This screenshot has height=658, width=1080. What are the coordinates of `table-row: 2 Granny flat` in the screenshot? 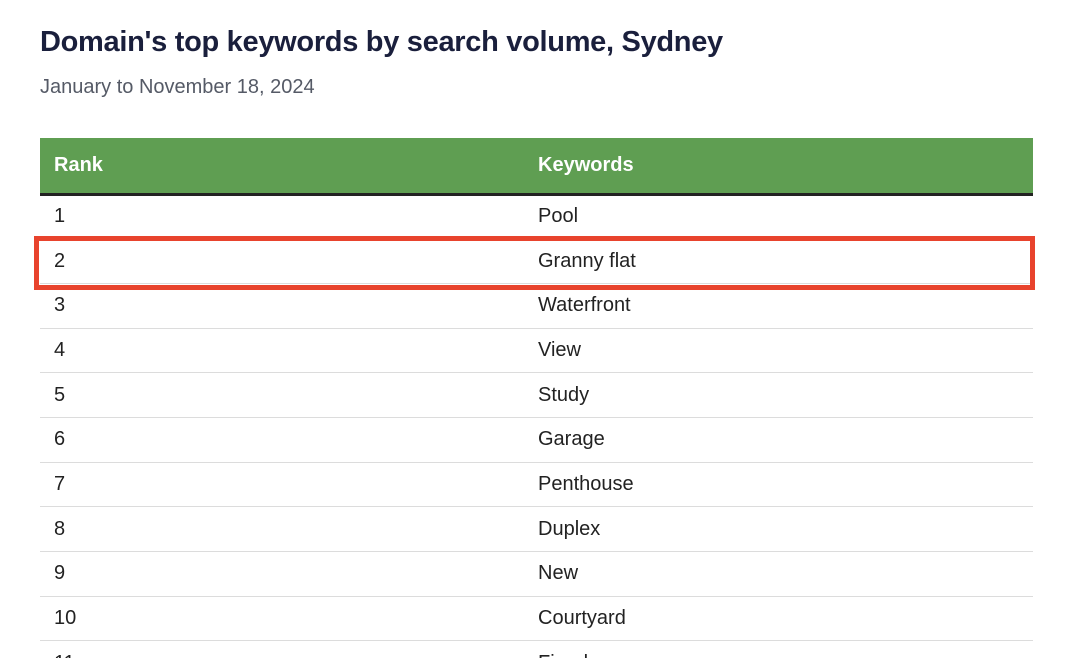 It's located at (536, 261).